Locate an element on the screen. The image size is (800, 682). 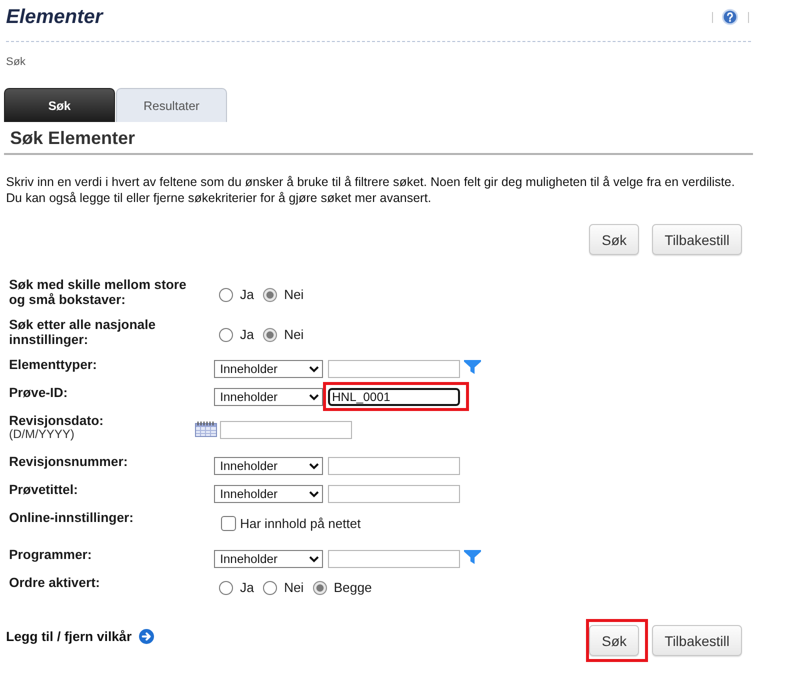
page-title: Elementer is located at coordinates (54, 17).